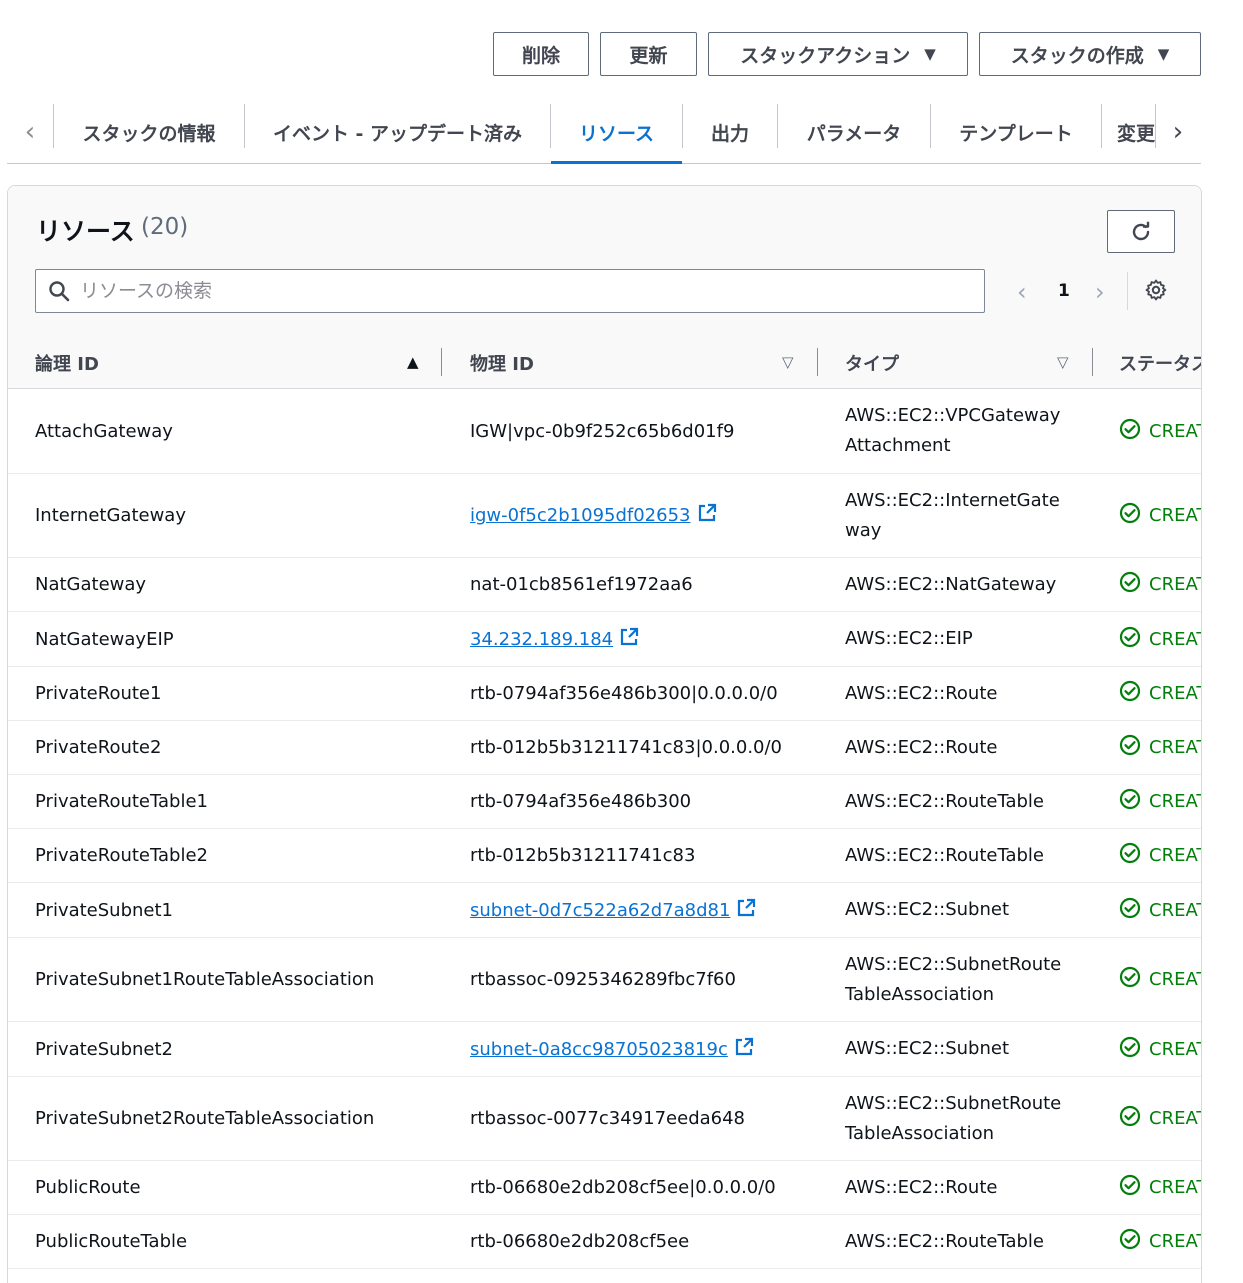 This screenshot has height=1283, width=1243. What do you see at coordinates (945, 1241) in the screenshot?
I see `type-cell: AWS::EC2::RouteTable` at bounding box center [945, 1241].